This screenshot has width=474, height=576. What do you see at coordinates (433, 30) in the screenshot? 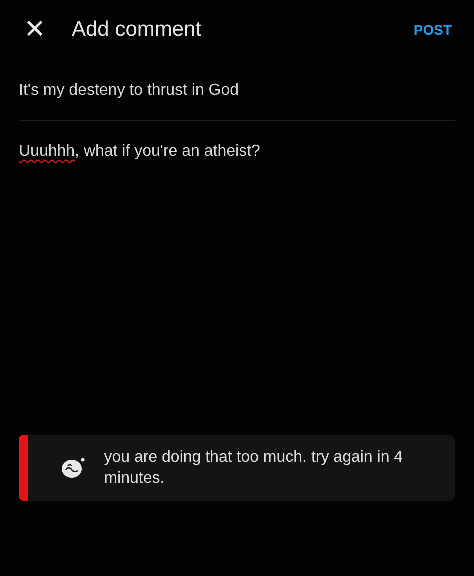
I see `post-button: POST` at bounding box center [433, 30].